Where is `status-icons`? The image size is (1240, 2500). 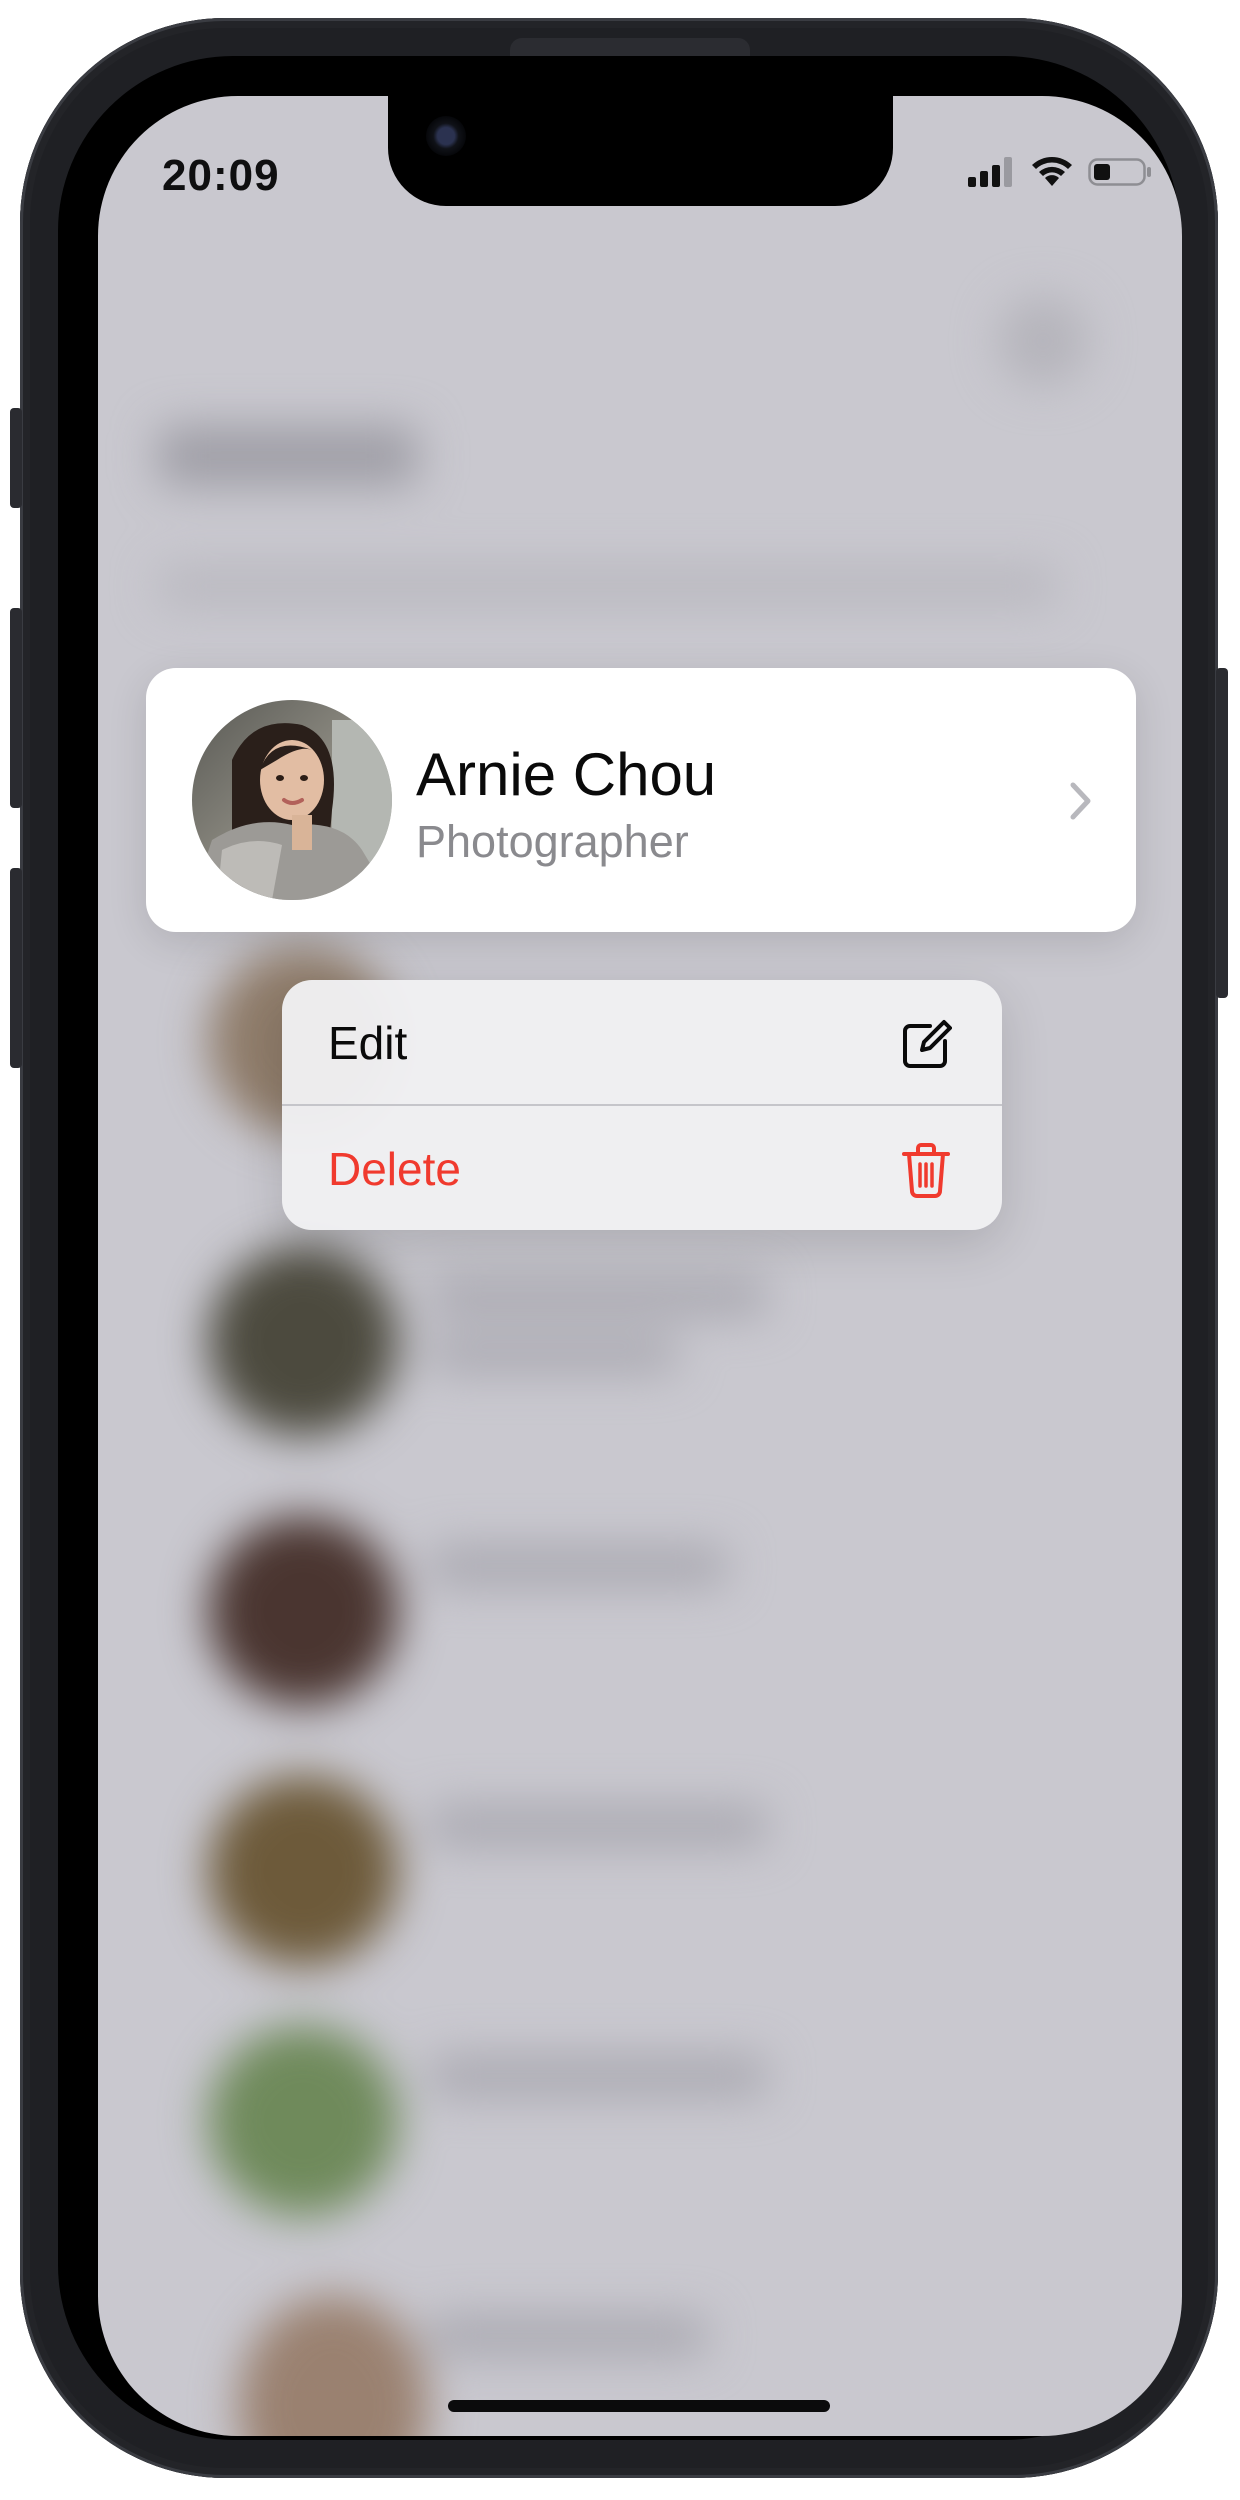 status-icons is located at coordinates (1060, 172).